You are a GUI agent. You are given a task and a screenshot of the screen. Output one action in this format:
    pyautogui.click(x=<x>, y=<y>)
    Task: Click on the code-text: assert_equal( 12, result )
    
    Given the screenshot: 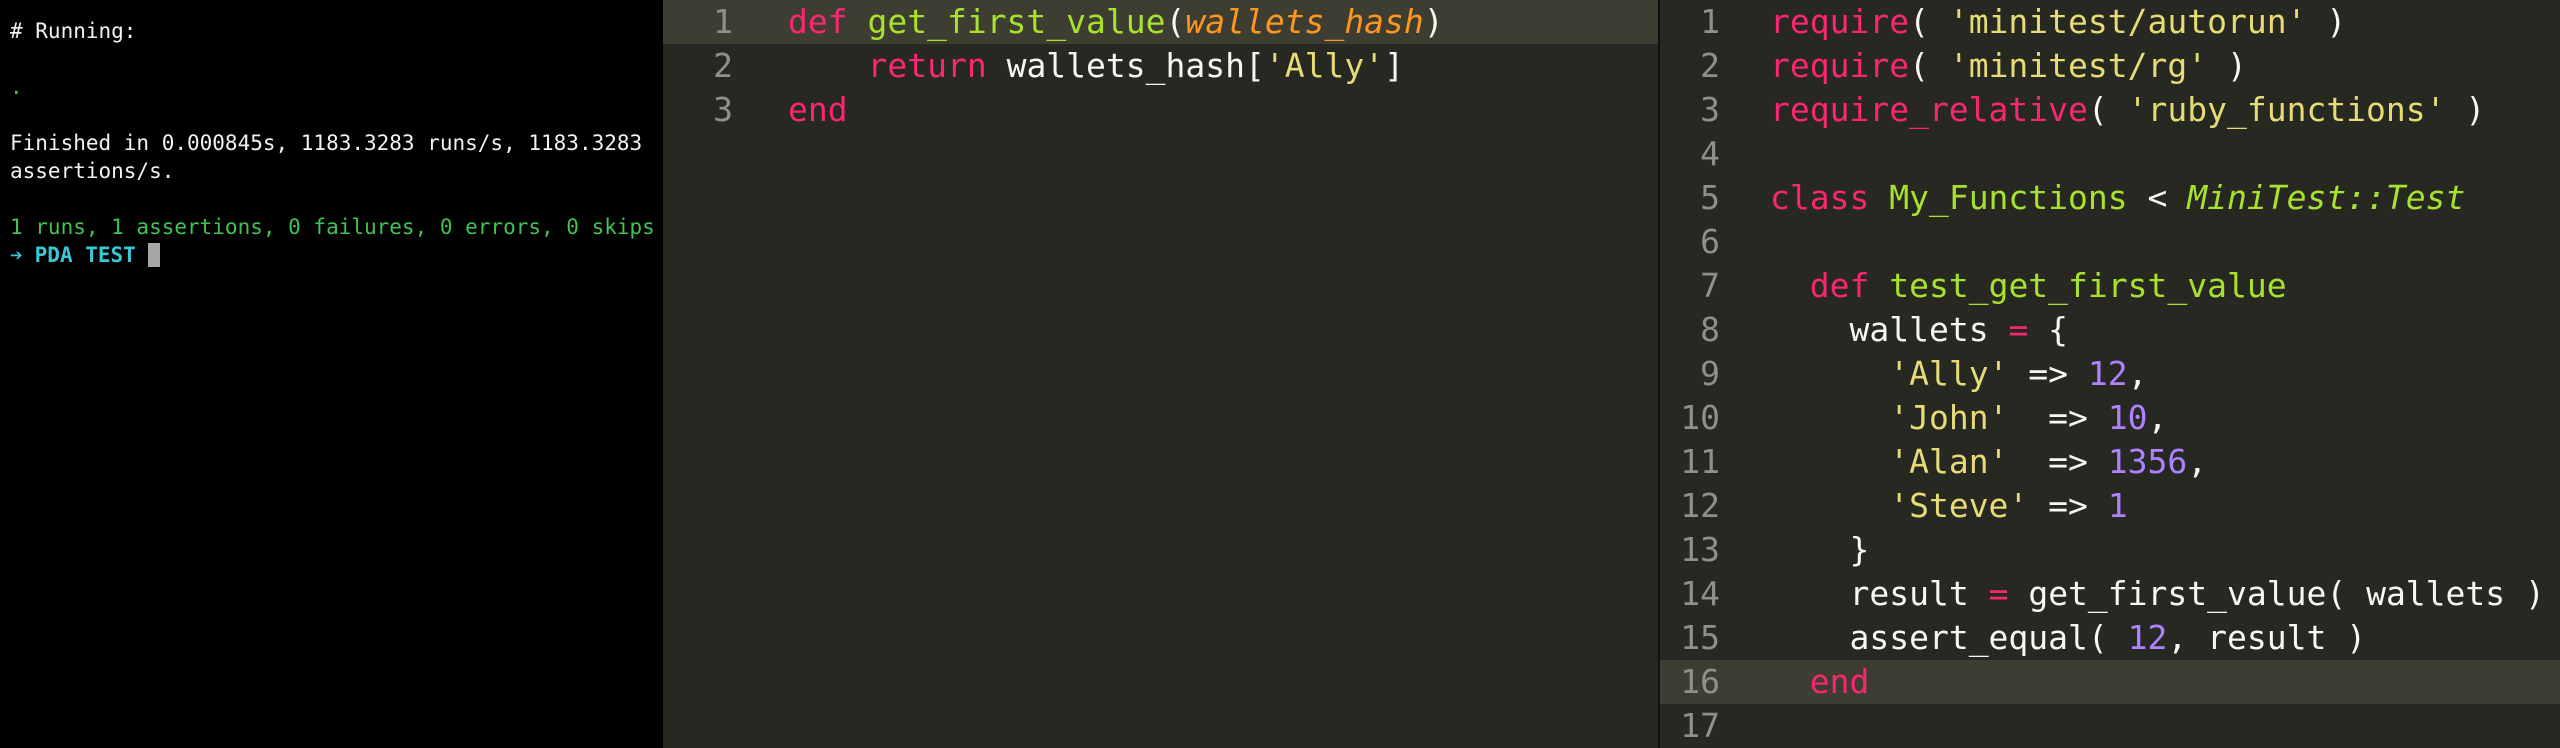 What is the action you would take?
    pyautogui.click(x=2047, y=638)
    